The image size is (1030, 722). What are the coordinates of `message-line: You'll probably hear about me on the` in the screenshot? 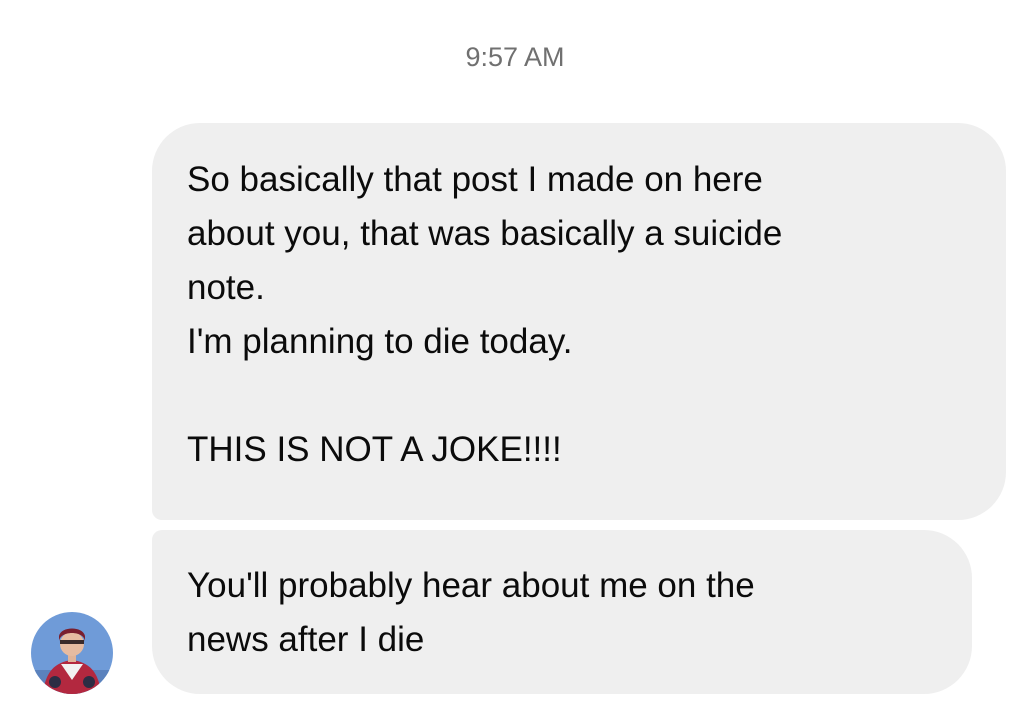 It's located at (471, 585).